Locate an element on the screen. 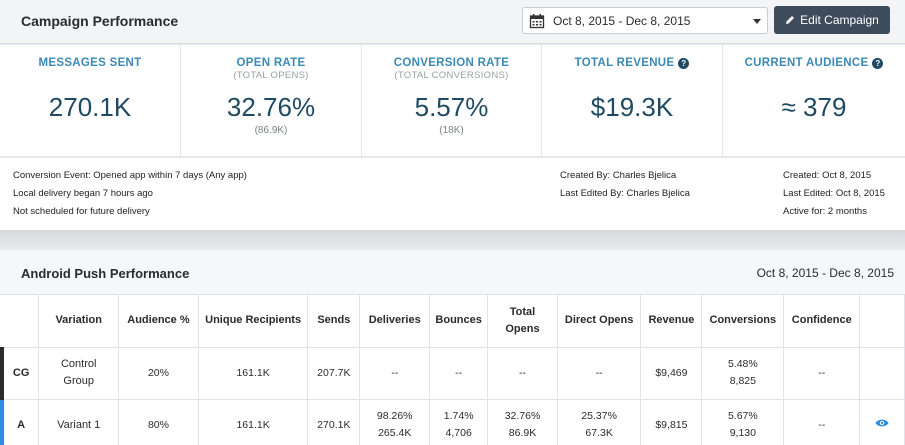  active-for: 2 months is located at coordinates (847, 211).